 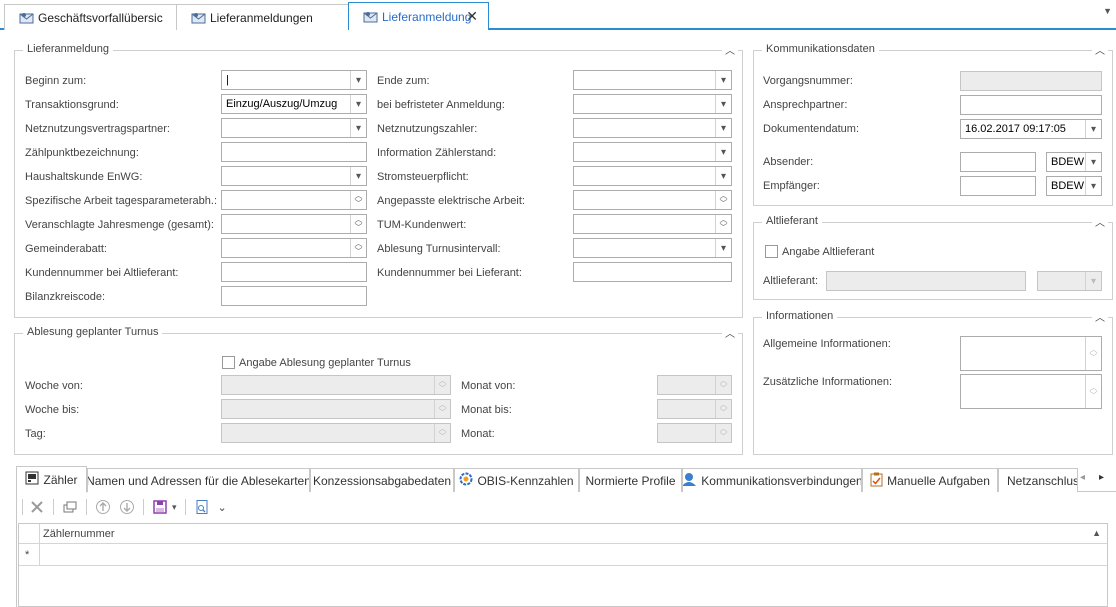 I want to click on field-label: Gemeinderabatt:, so click(x=66, y=249).